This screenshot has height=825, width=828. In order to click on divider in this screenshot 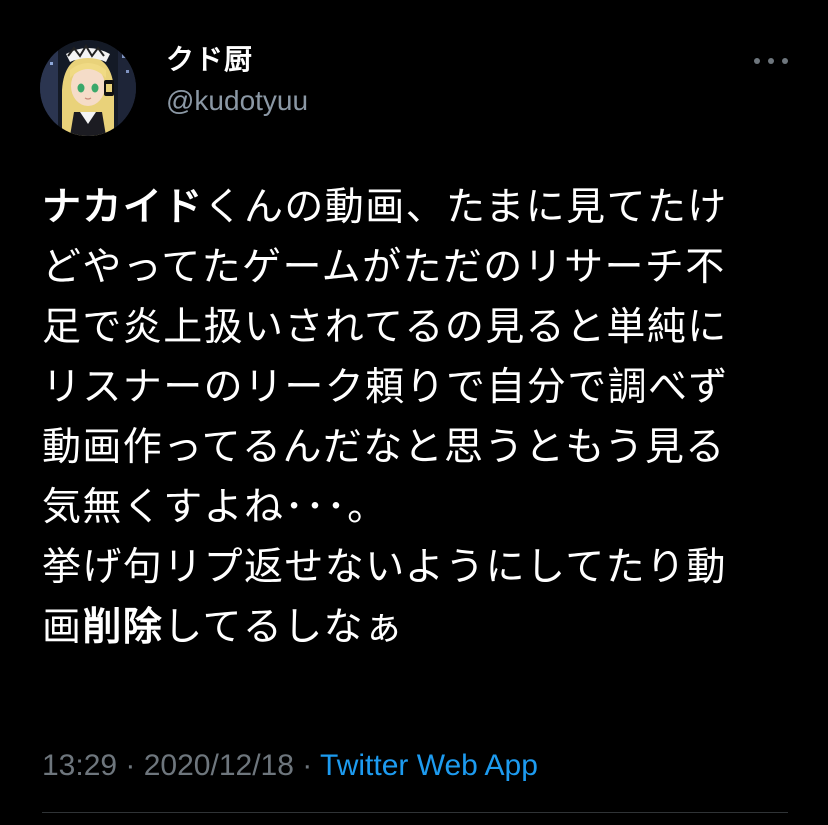, I will do `click(415, 812)`.